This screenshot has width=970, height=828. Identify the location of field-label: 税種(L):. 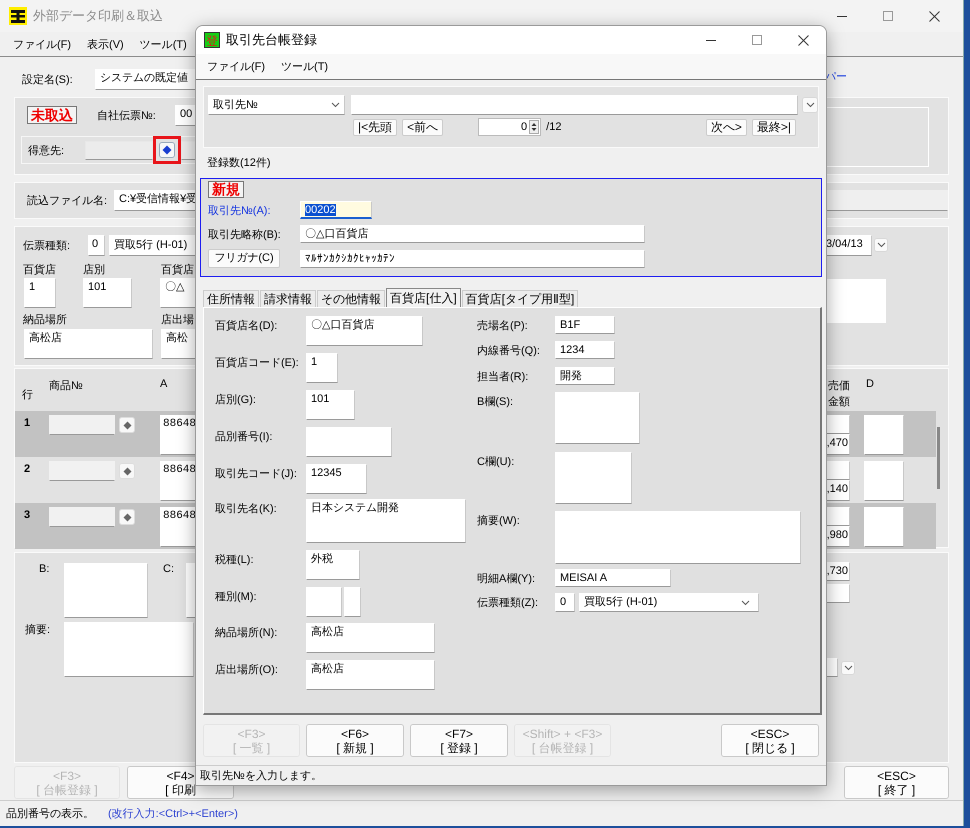
(234, 560).